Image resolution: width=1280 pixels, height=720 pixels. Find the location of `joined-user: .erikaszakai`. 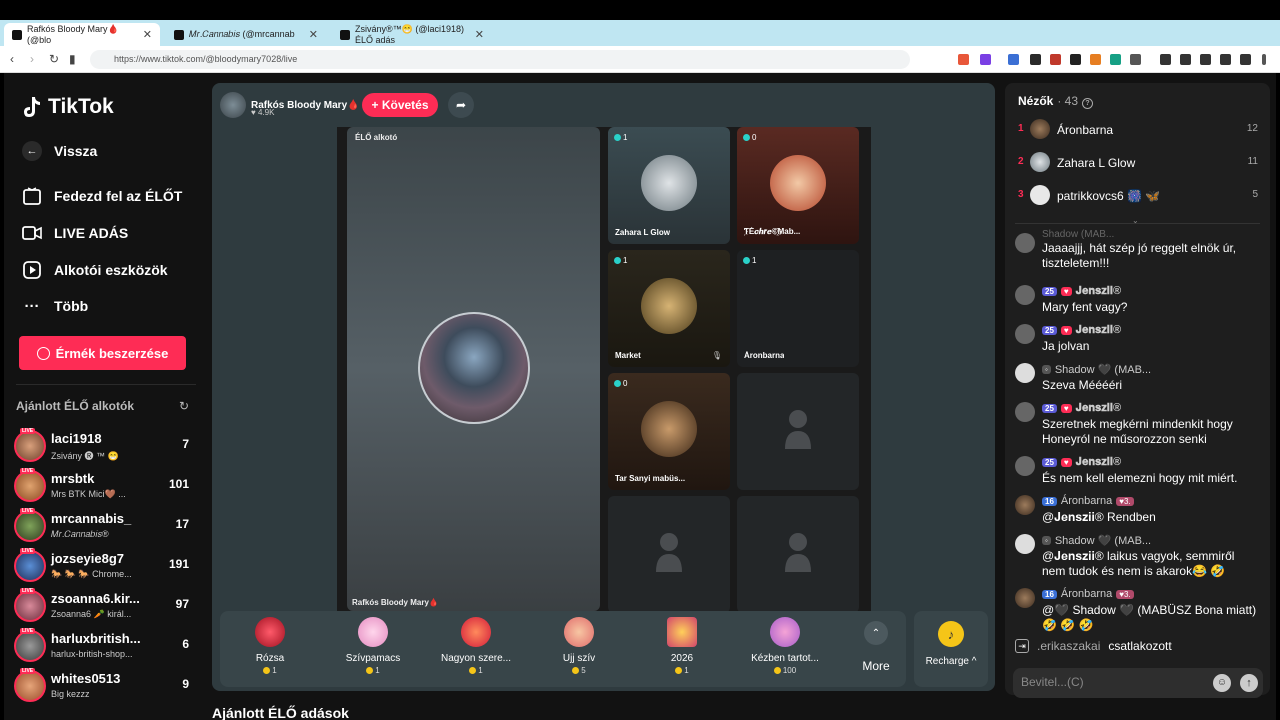

joined-user: .erikaszakai is located at coordinates (1068, 646).